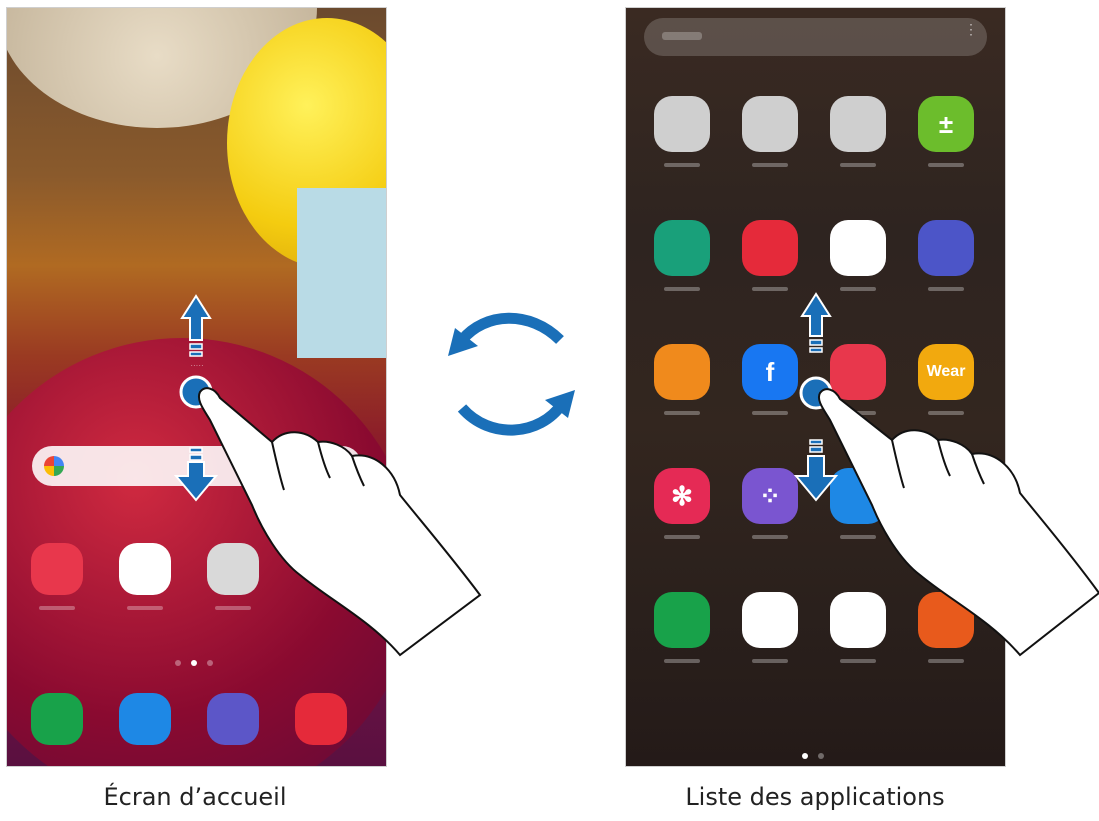 The image size is (1099, 821). Describe the element at coordinates (815, 797) in the screenshot. I see `apps-screen-caption: Liste des applications` at that location.